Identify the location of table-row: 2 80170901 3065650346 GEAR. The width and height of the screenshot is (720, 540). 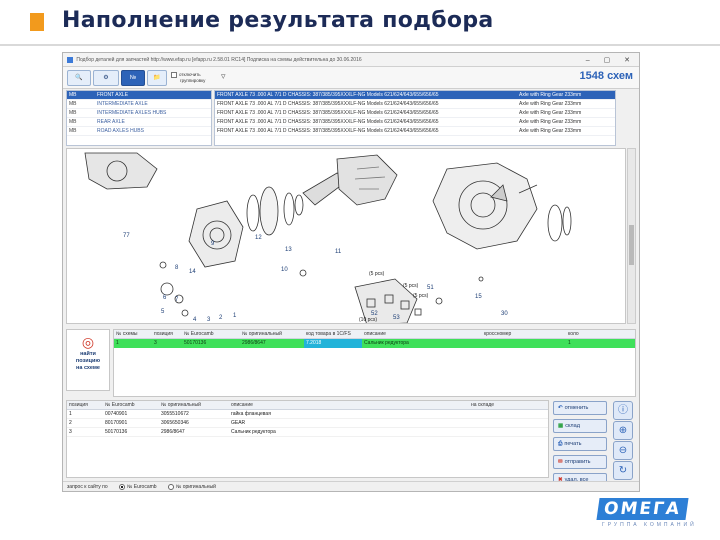
(307, 423).